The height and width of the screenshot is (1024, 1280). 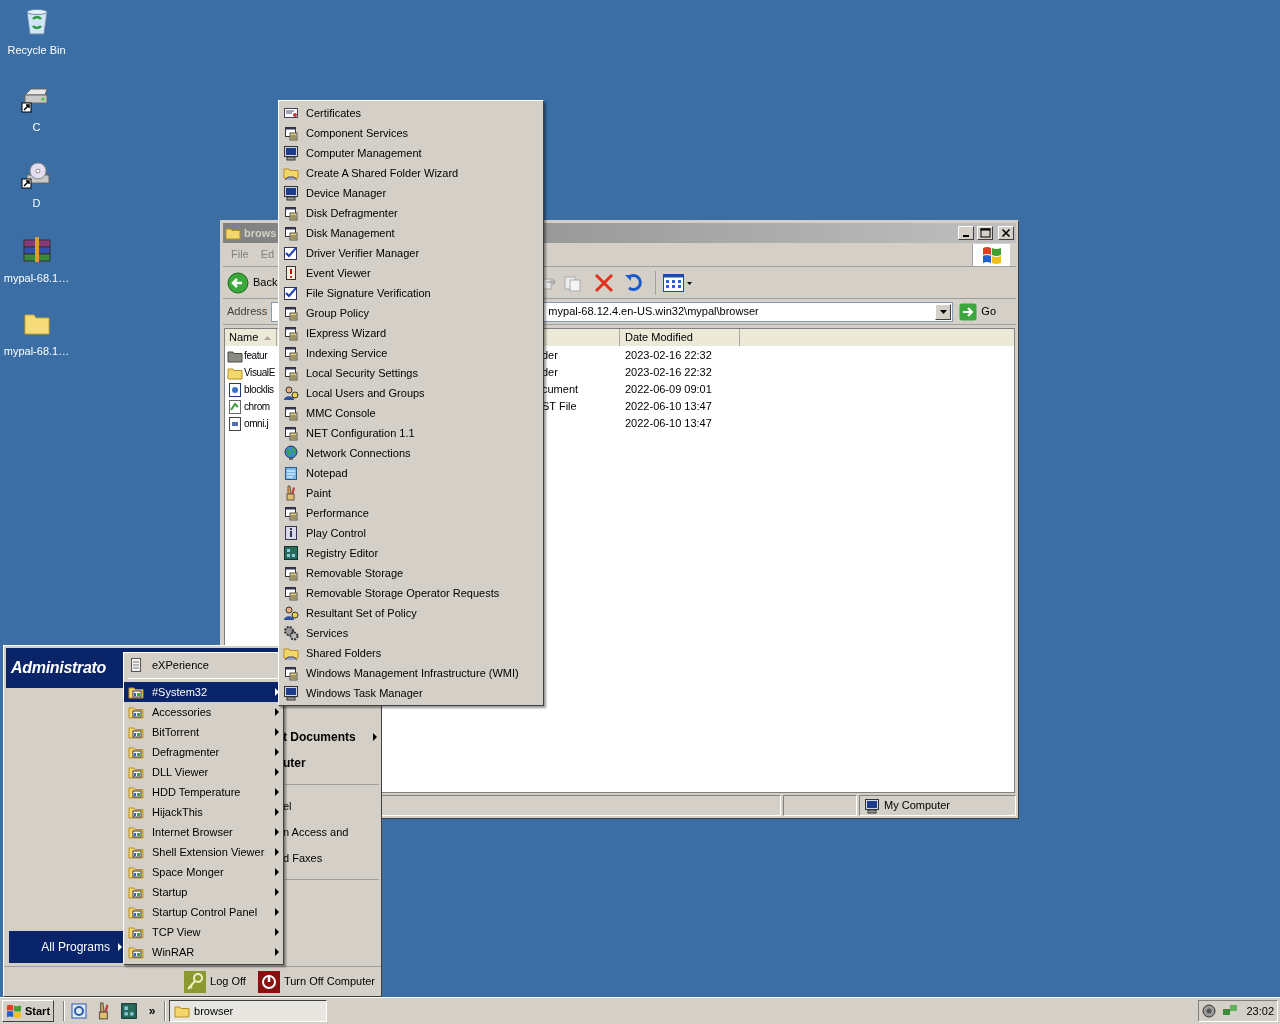 I want to click on menu-item: n Access and, so click(x=332, y=832).